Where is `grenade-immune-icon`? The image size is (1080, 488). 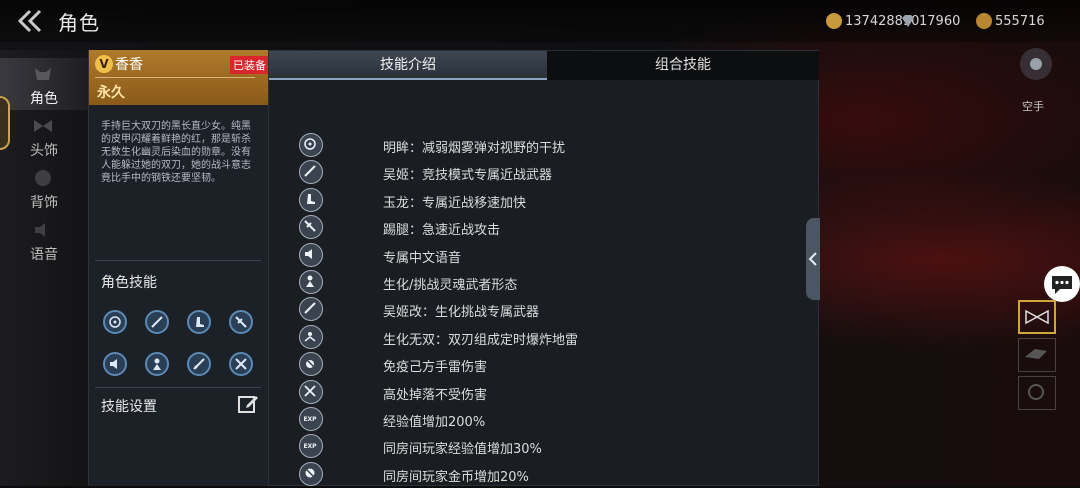
grenade-immune-icon is located at coordinates (311, 364).